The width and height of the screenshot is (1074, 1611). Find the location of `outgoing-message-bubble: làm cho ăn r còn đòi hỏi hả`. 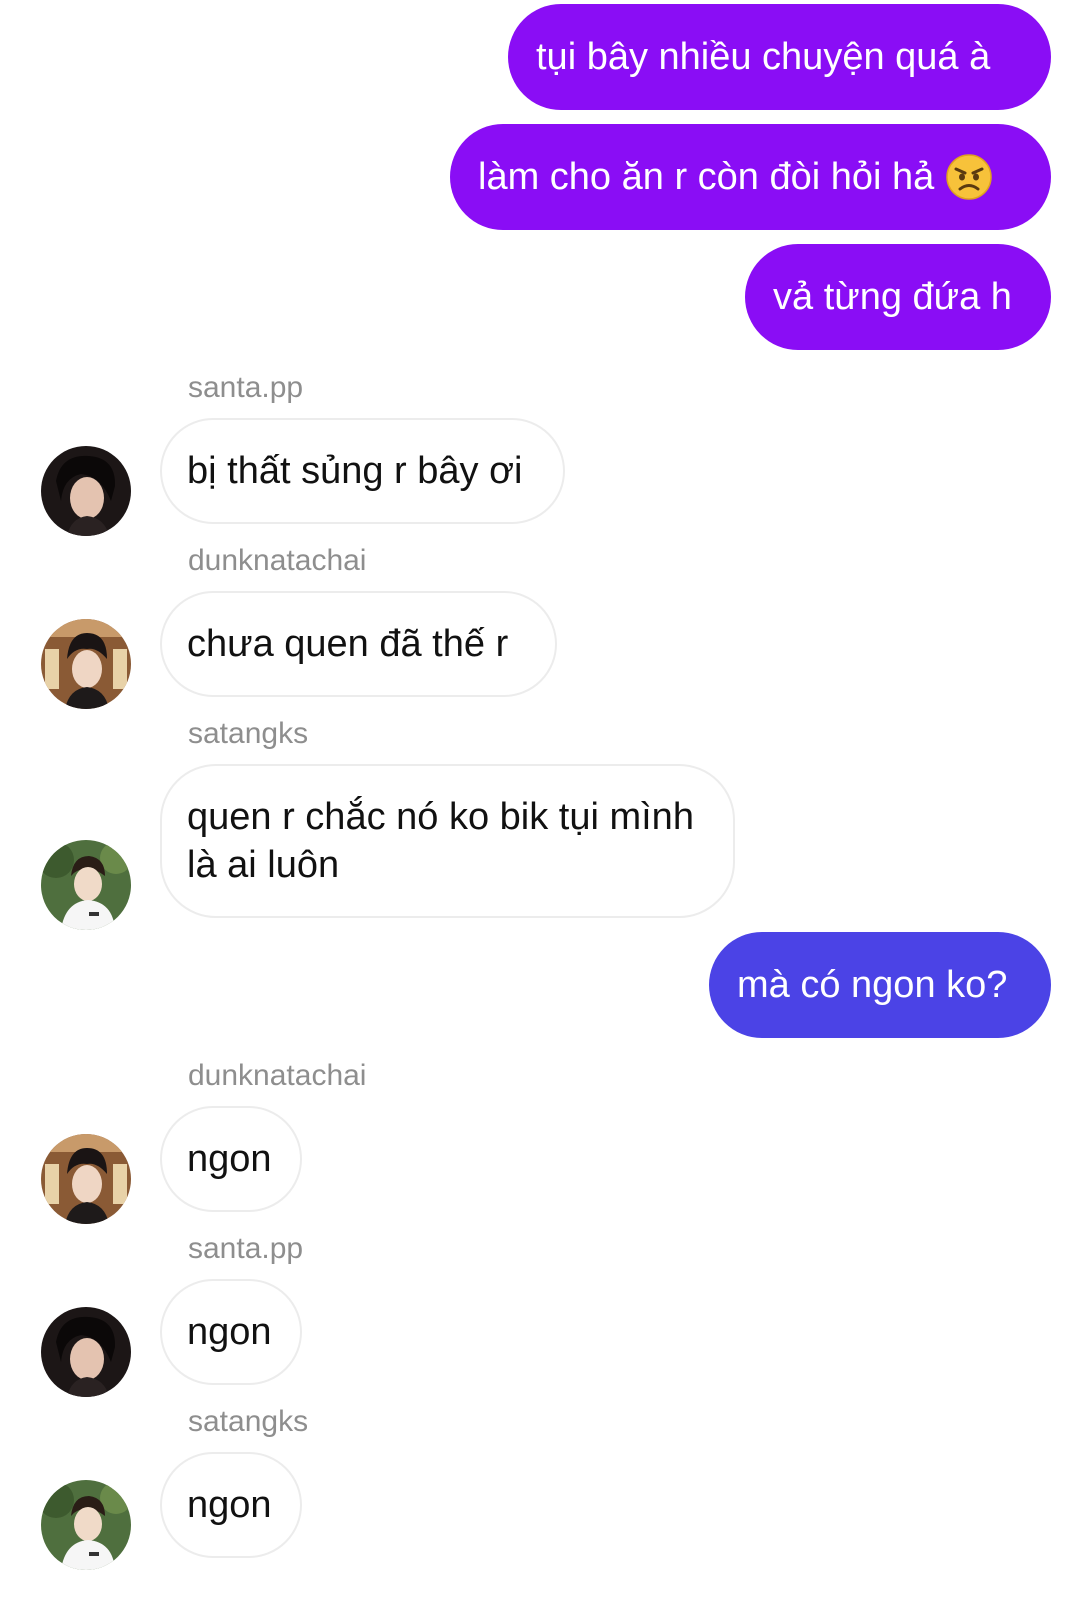

outgoing-message-bubble: làm cho ăn r còn đòi hỏi hả is located at coordinates (750, 177).